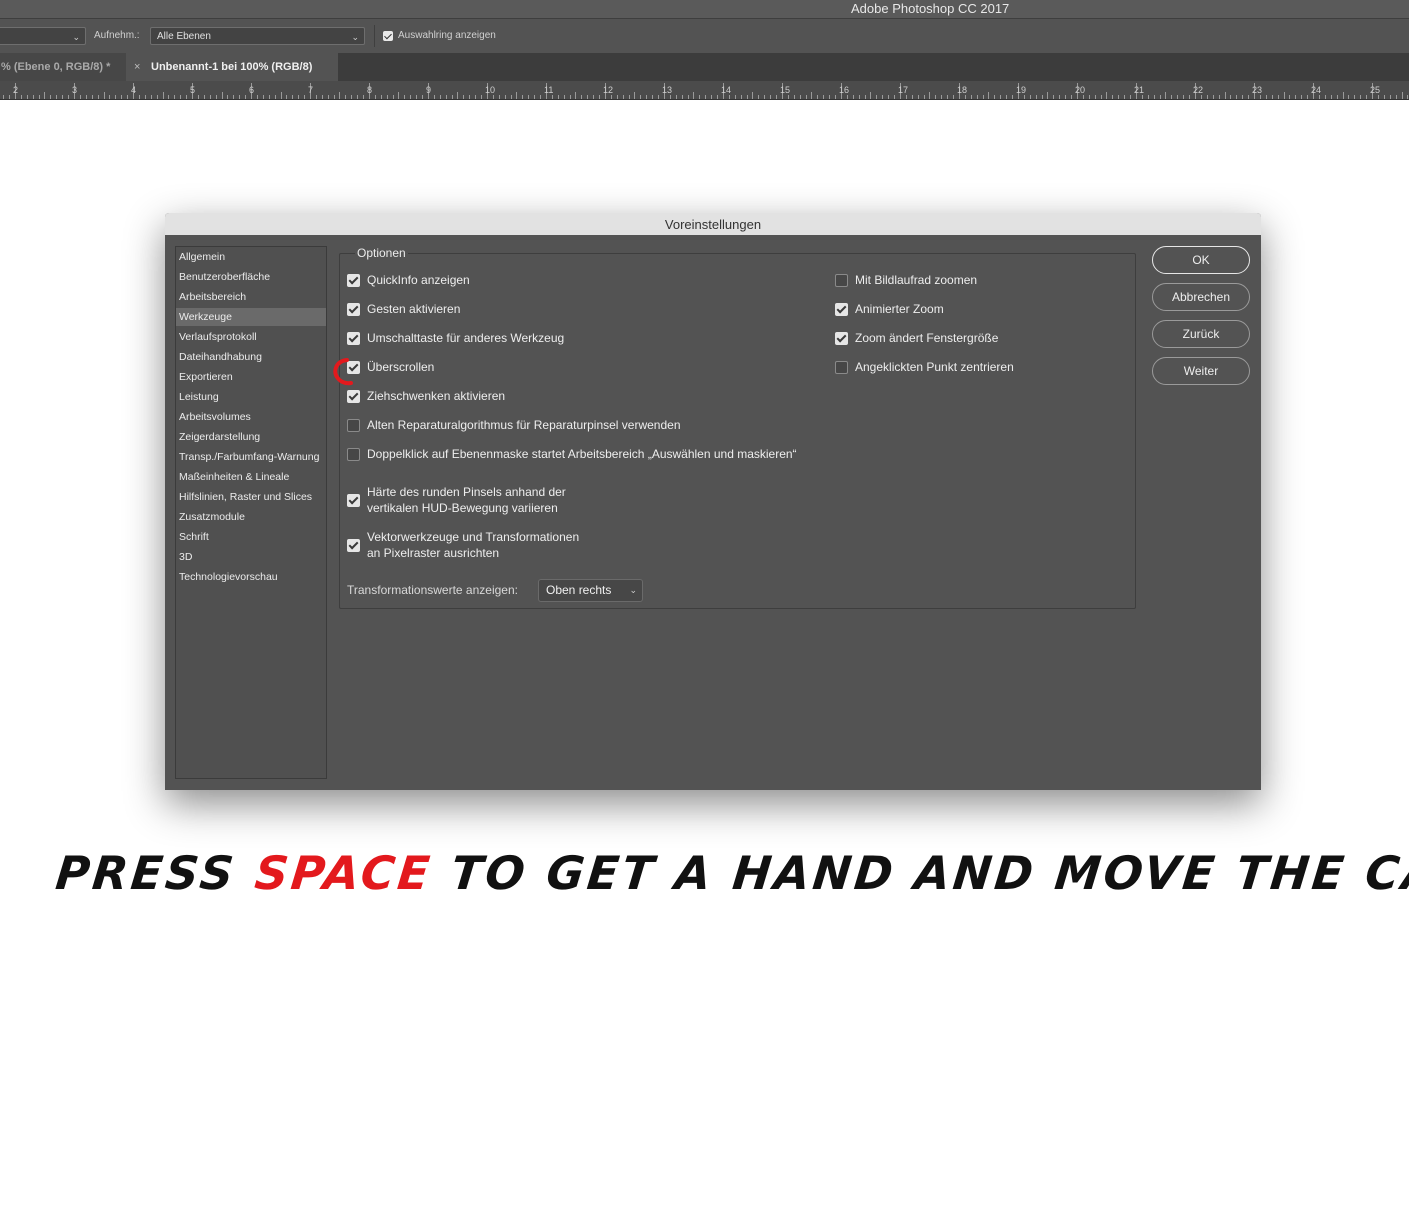  I want to click on caption-highlight: SPACE, so click(344, 873).